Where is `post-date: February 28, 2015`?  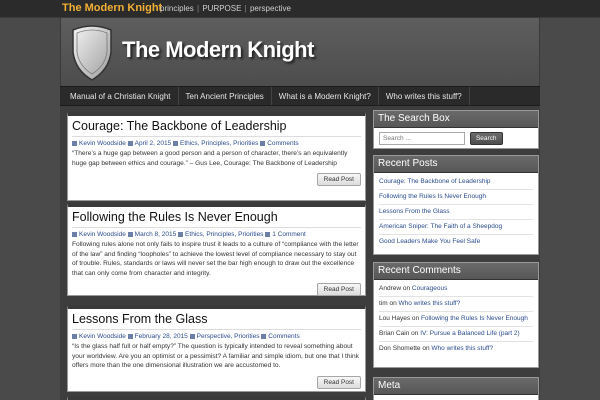
post-date: February 28, 2015 is located at coordinates (161, 336).